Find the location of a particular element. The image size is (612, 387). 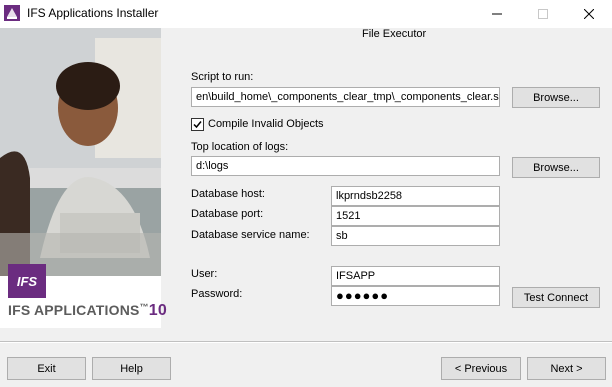

logs-field: d:\logs is located at coordinates (345, 166).